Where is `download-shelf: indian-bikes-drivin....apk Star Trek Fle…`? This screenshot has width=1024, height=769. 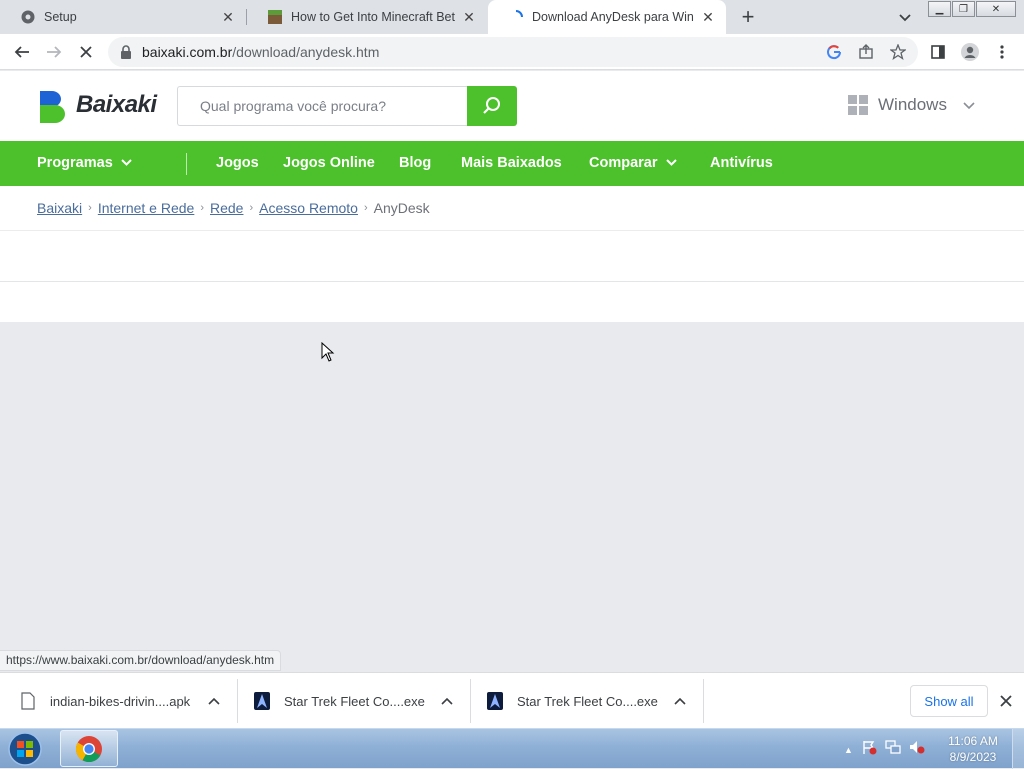
download-shelf: indian-bikes-drivin....apk Star Trek Fle… is located at coordinates (512, 700).